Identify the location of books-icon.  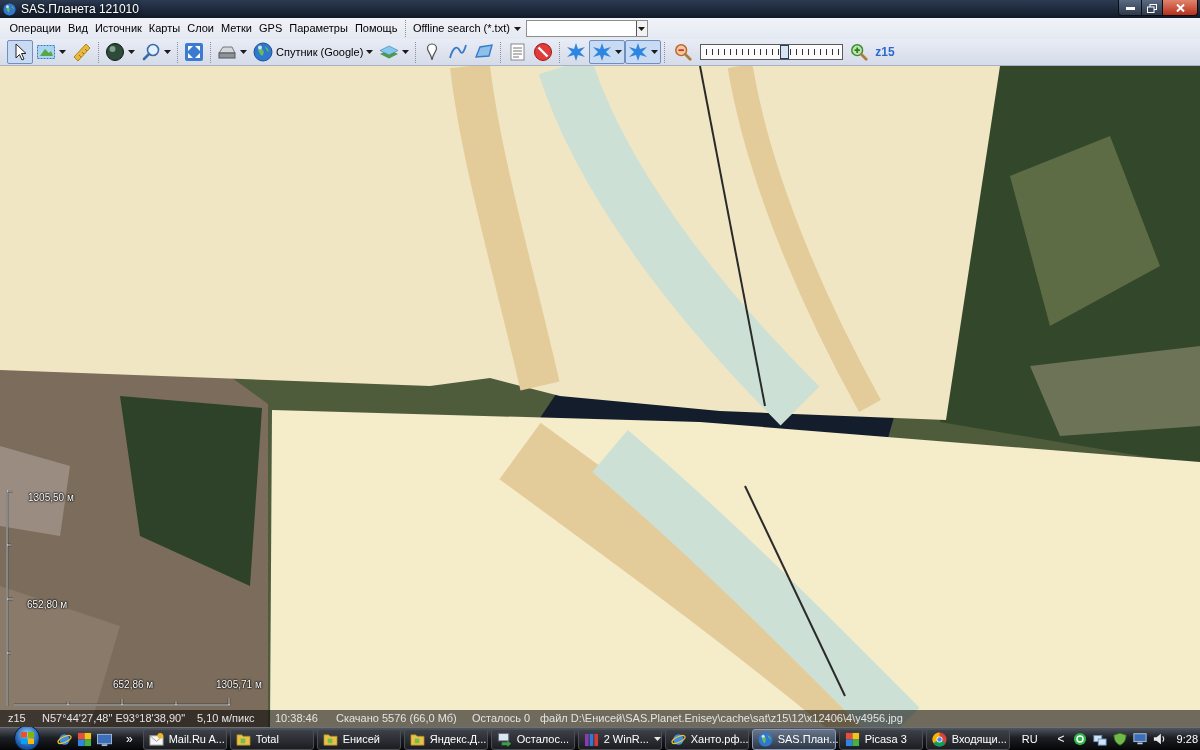
(591, 739).